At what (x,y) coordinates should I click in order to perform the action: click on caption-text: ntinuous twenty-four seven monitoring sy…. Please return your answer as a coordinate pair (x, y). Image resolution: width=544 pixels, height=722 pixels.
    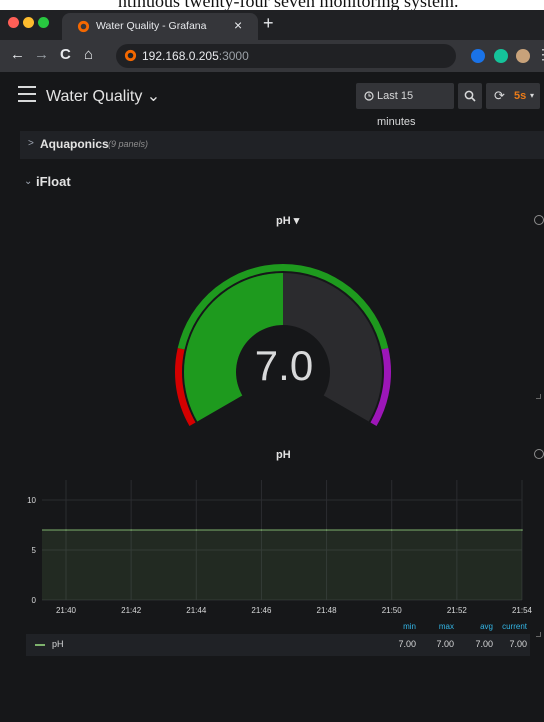
    Looking at the image, I should click on (288, 5).